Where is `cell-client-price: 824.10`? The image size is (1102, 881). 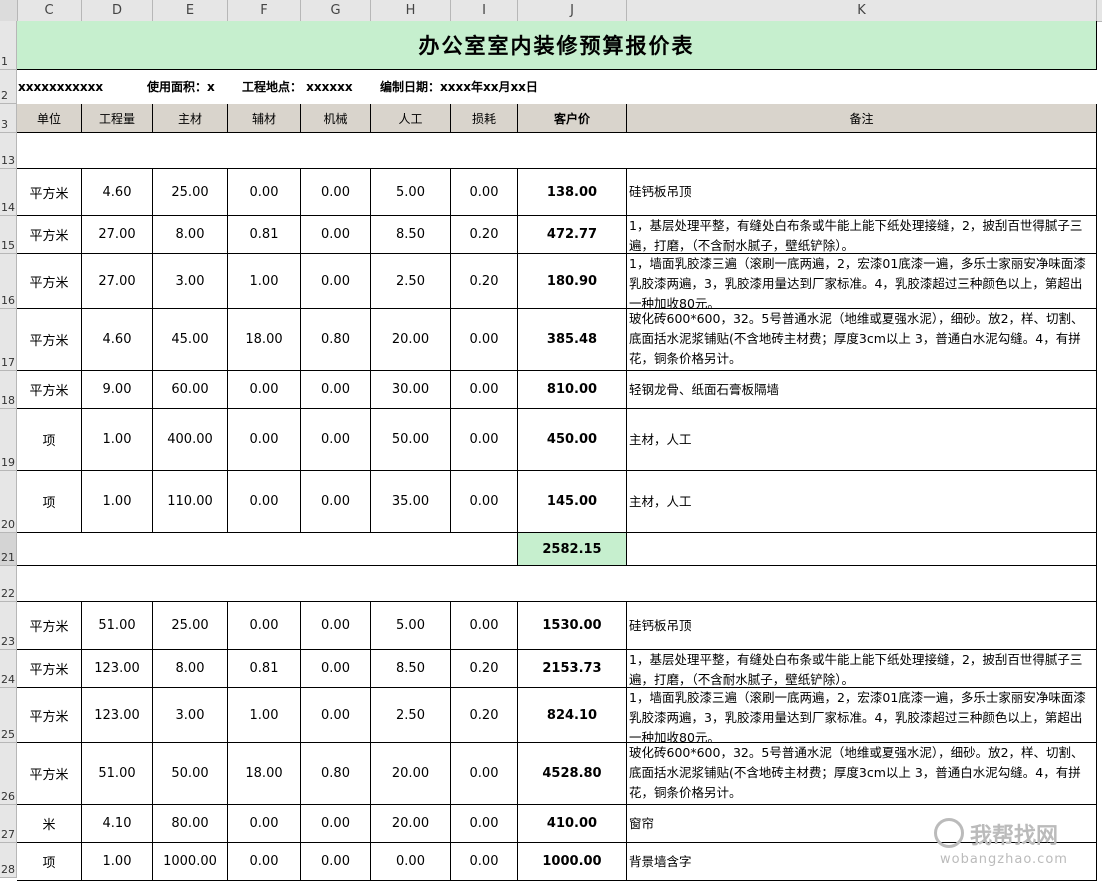
cell-client-price: 824.10 is located at coordinates (572, 715).